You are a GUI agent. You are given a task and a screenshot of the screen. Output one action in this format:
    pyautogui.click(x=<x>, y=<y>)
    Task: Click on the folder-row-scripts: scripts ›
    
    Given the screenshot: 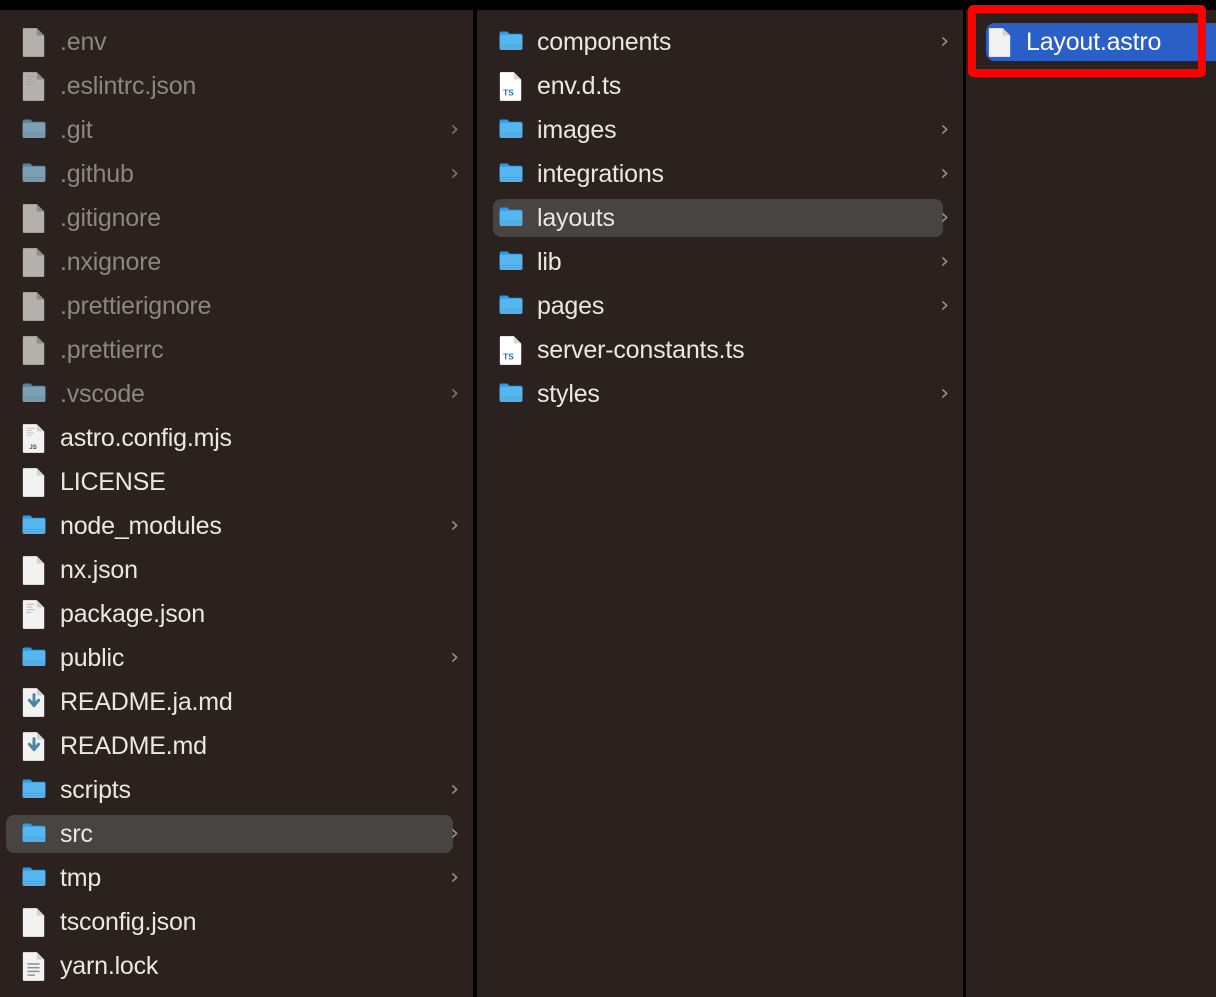 What is the action you would take?
    pyautogui.click(x=236, y=790)
    